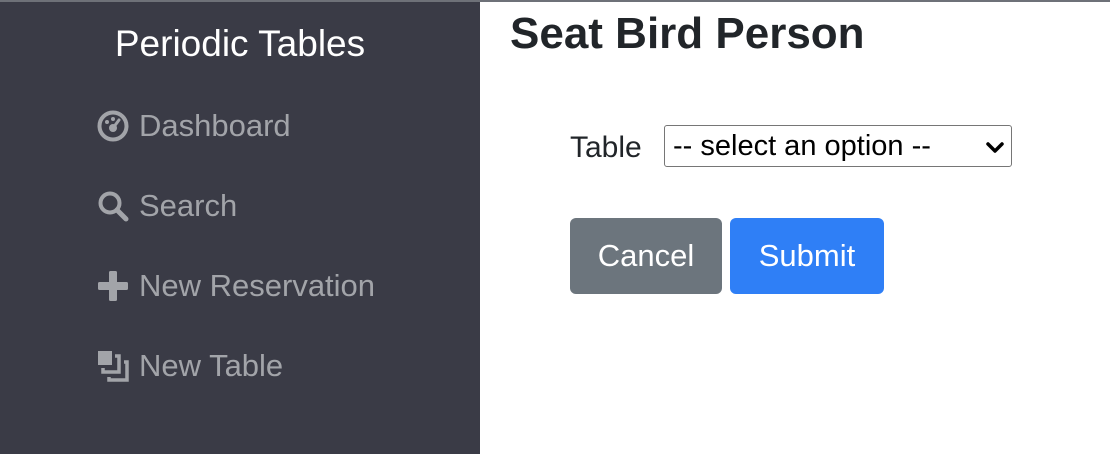 The image size is (1110, 454). What do you see at coordinates (995, 146) in the screenshot?
I see `chevron-down-icon` at bounding box center [995, 146].